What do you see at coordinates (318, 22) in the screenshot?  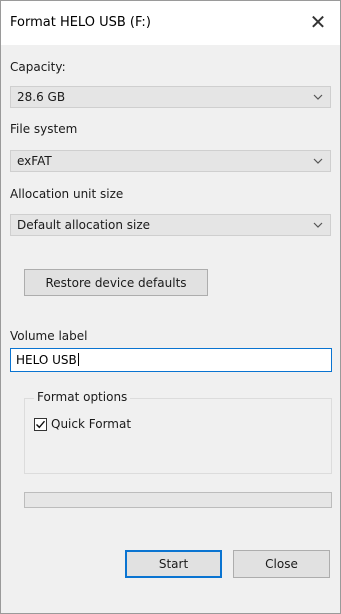 I see `close-icon: ✕` at bounding box center [318, 22].